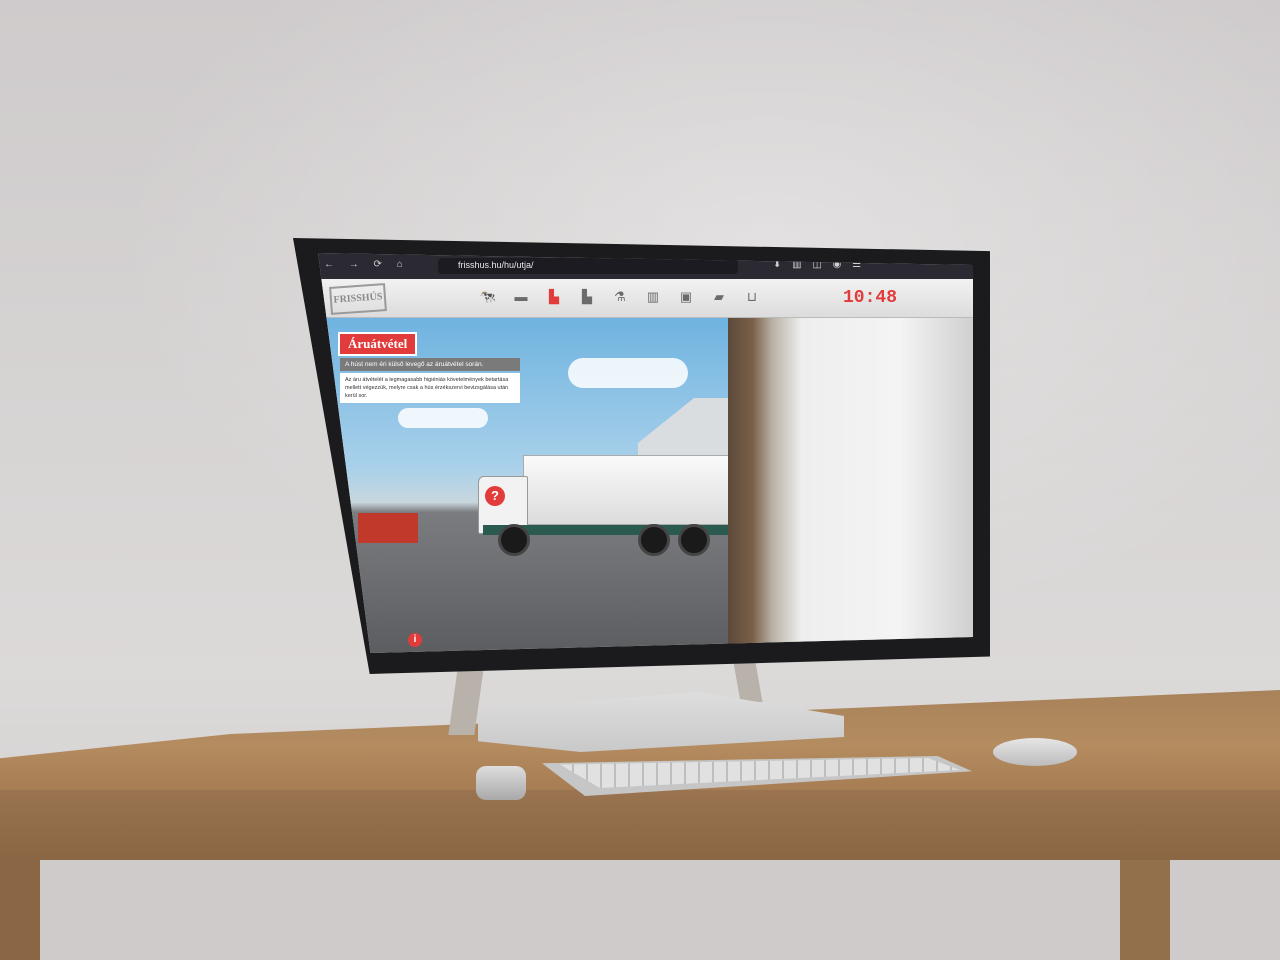 This screenshot has height=960, width=1280. Describe the element at coordinates (719, 297) in the screenshot. I see `delivery-truck-icon: ▰` at that location.